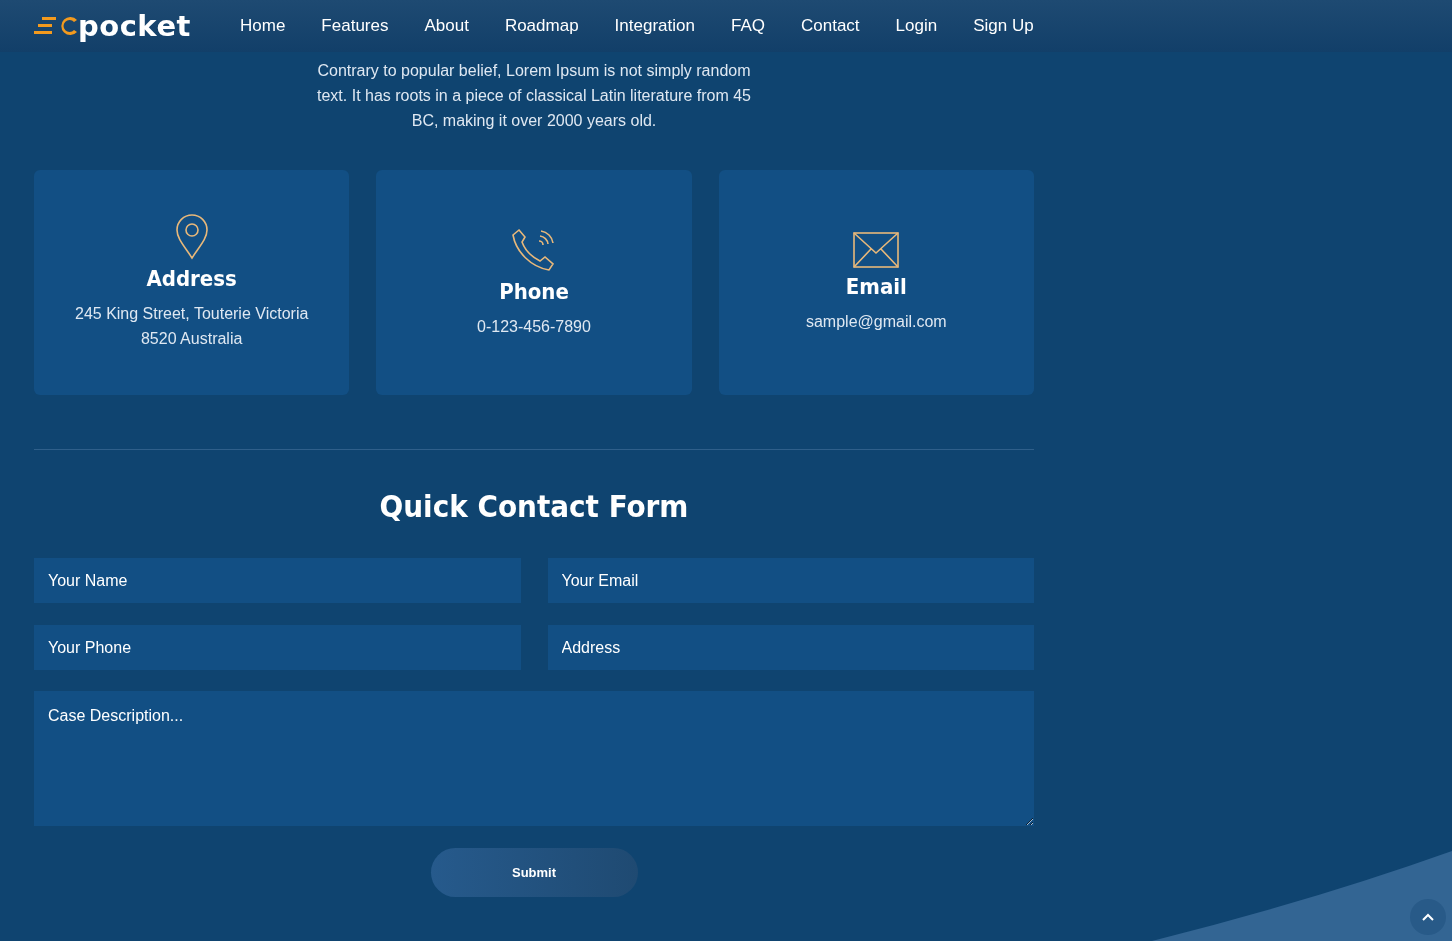 This screenshot has height=941, width=1452. What do you see at coordinates (790, 647) in the screenshot?
I see `input-field: Address` at bounding box center [790, 647].